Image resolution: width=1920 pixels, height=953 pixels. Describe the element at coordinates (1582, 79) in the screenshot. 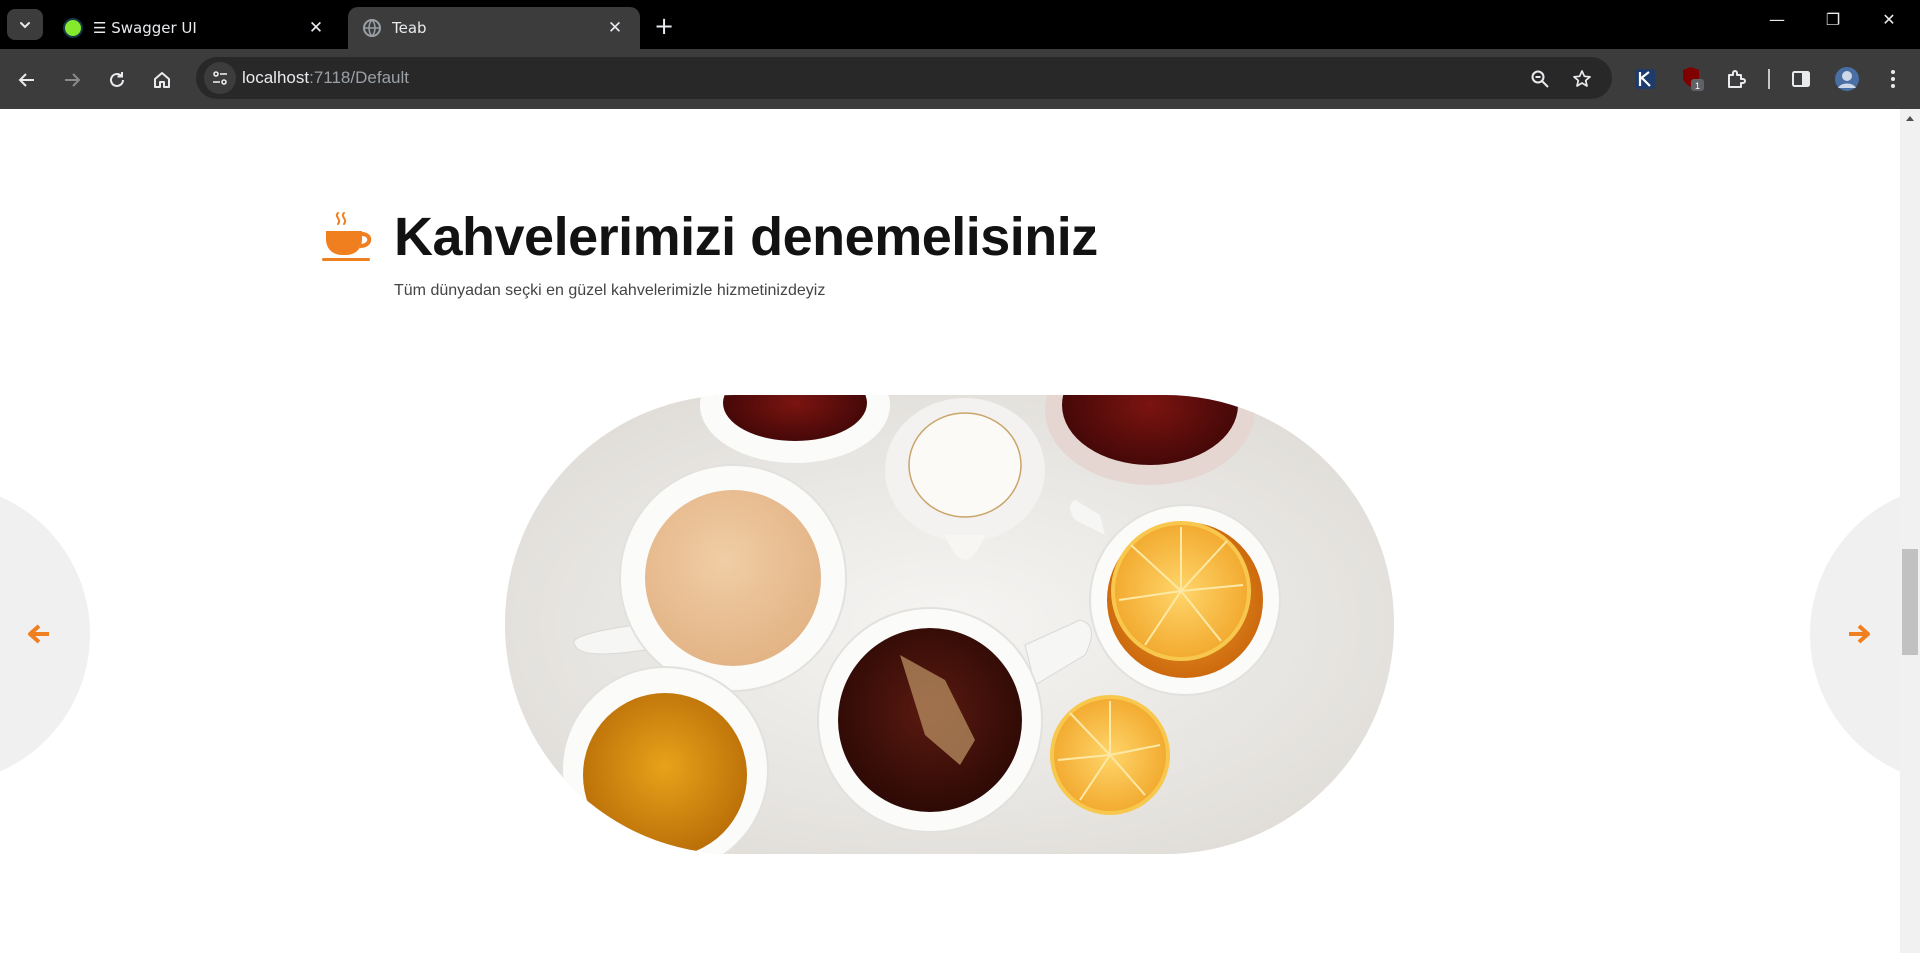

I see `bookmark-star-icon` at that location.